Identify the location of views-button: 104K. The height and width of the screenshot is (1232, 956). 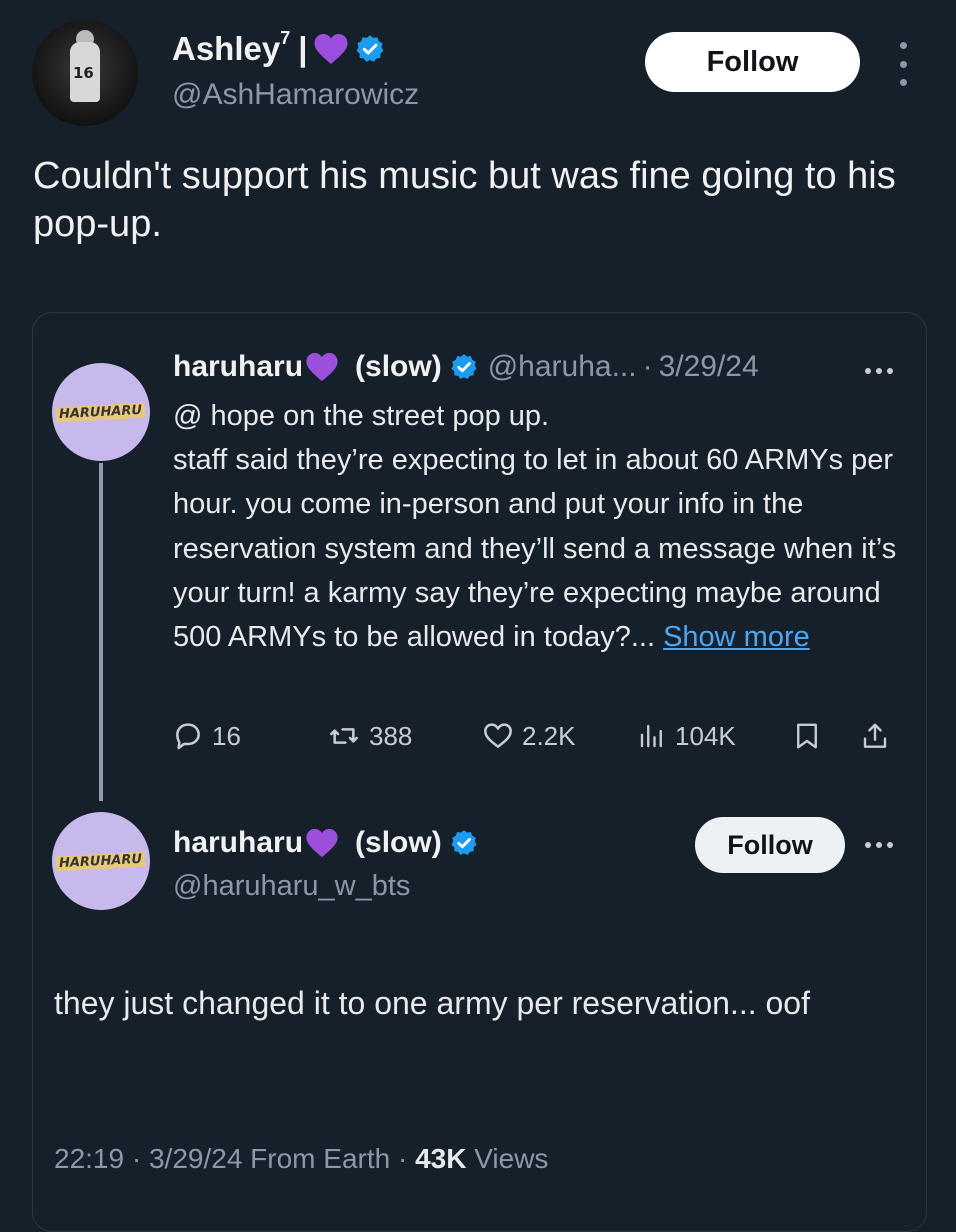
(686, 736).